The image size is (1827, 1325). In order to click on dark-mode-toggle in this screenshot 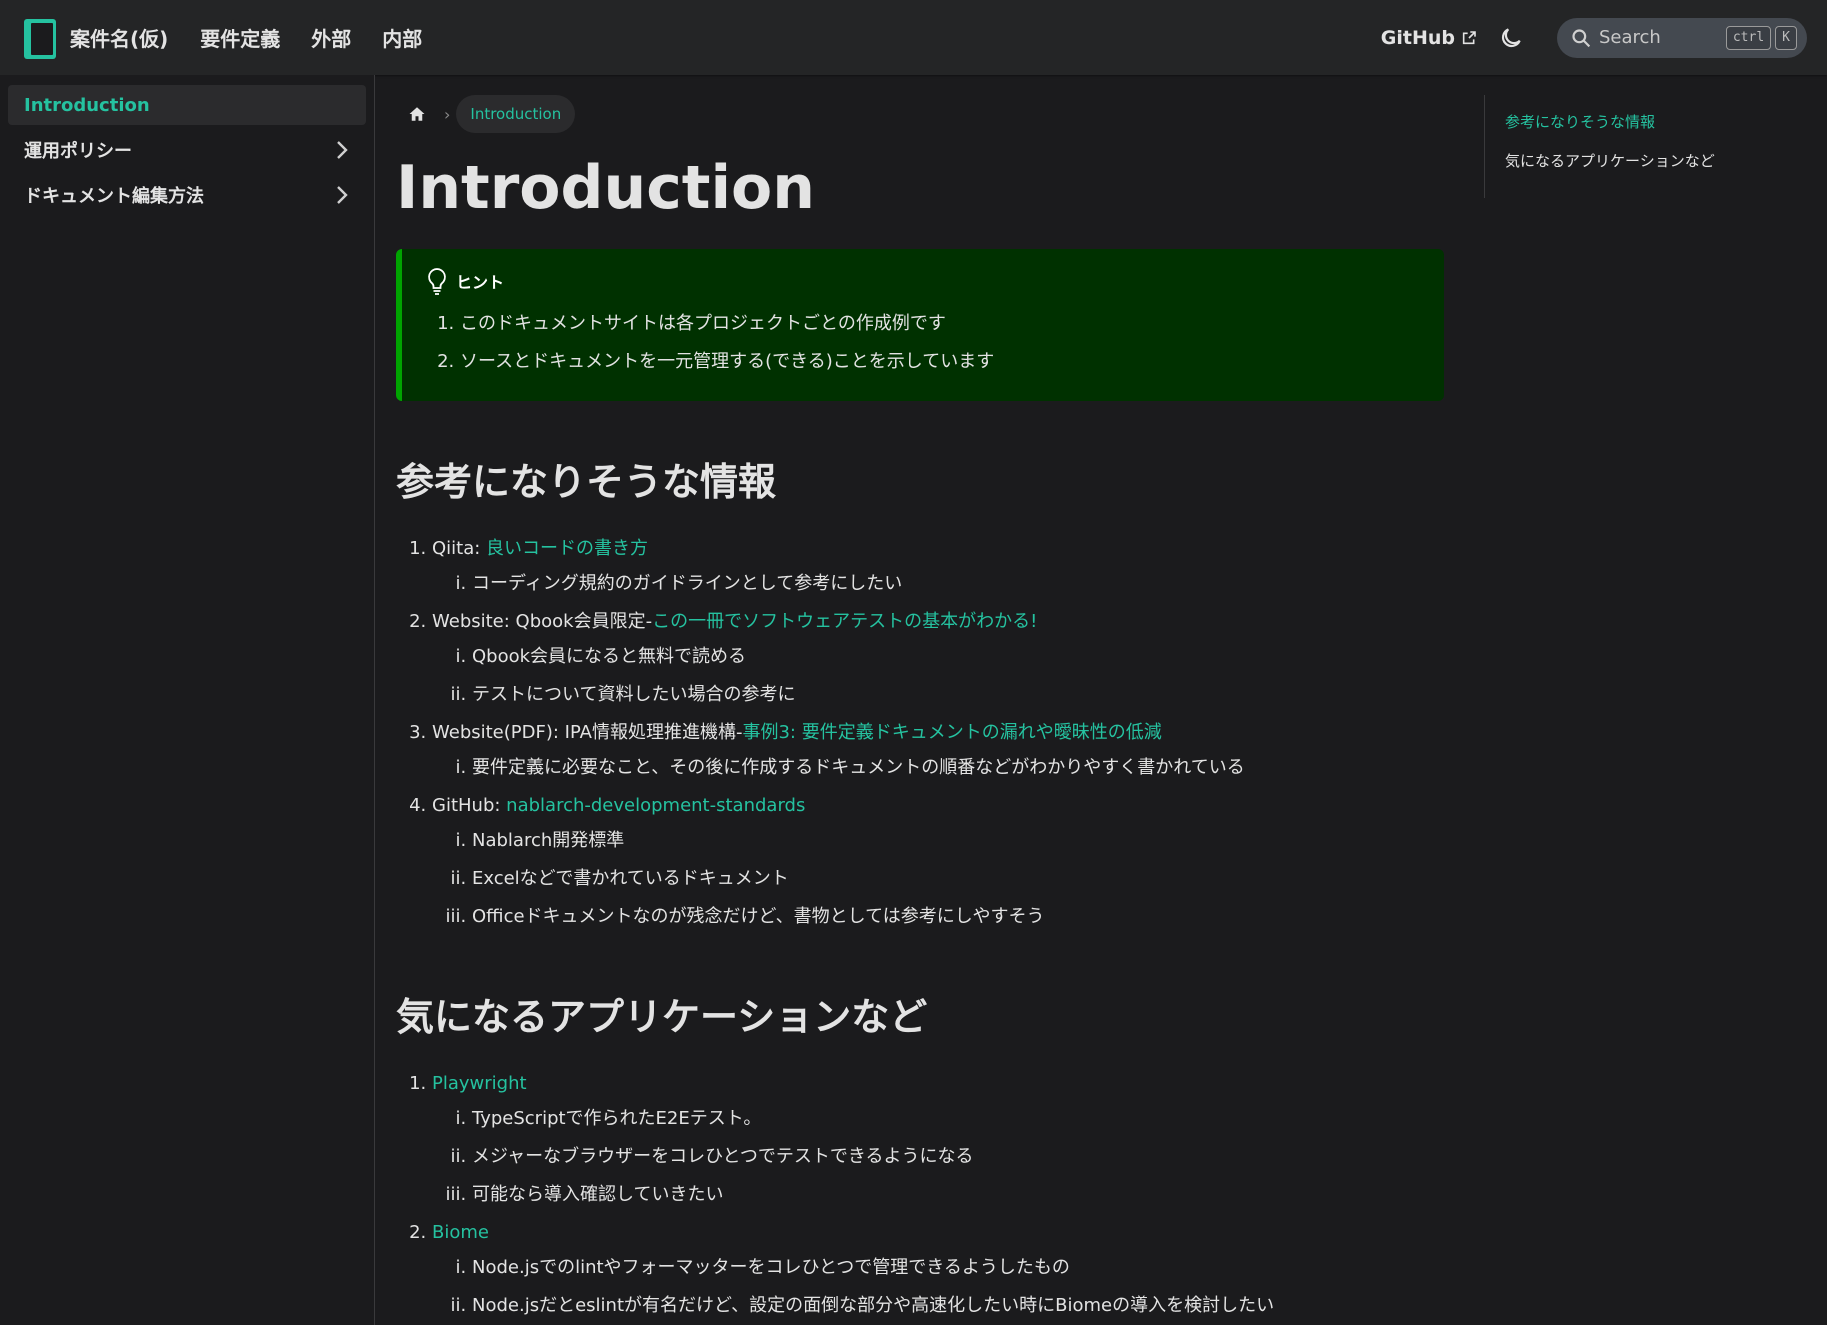, I will do `click(1511, 38)`.